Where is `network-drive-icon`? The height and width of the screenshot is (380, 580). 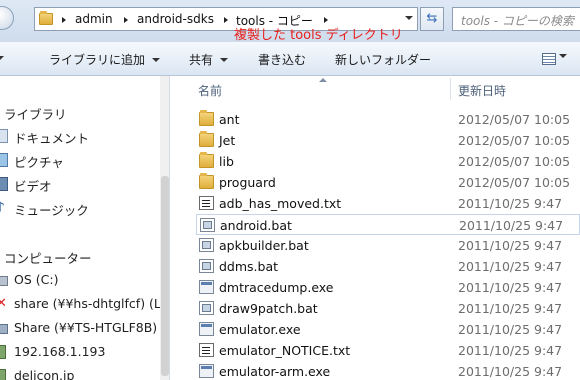
network-drive-icon is located at coordinates (4, 329).